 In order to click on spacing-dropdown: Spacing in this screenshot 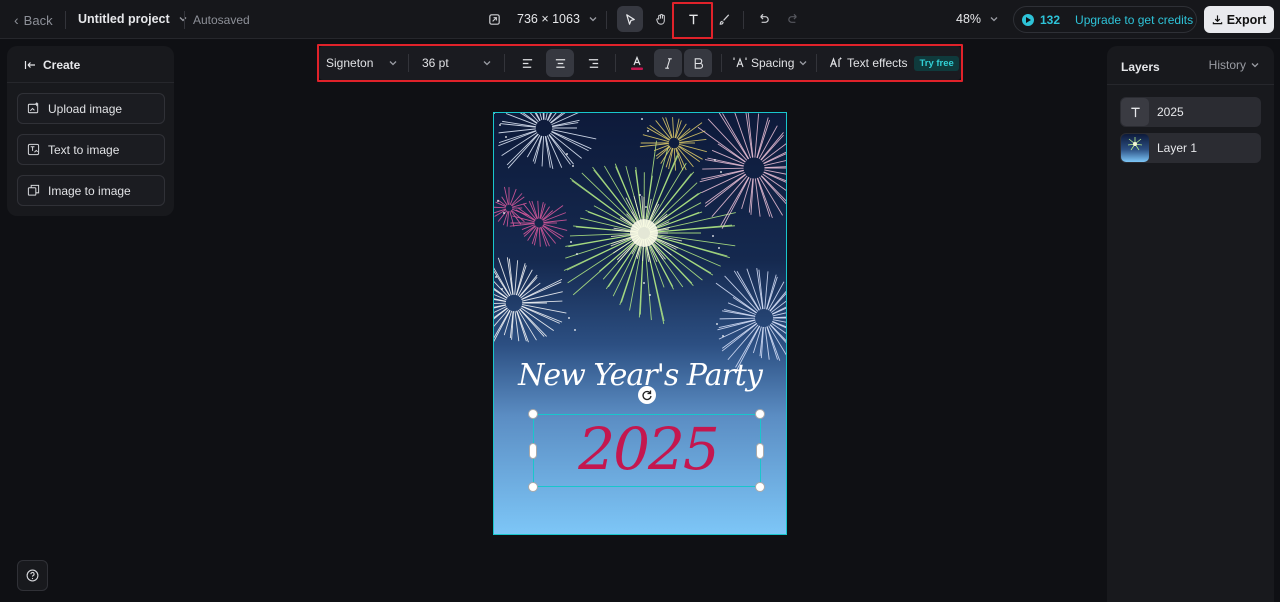, I will do `click(770, 63)`.